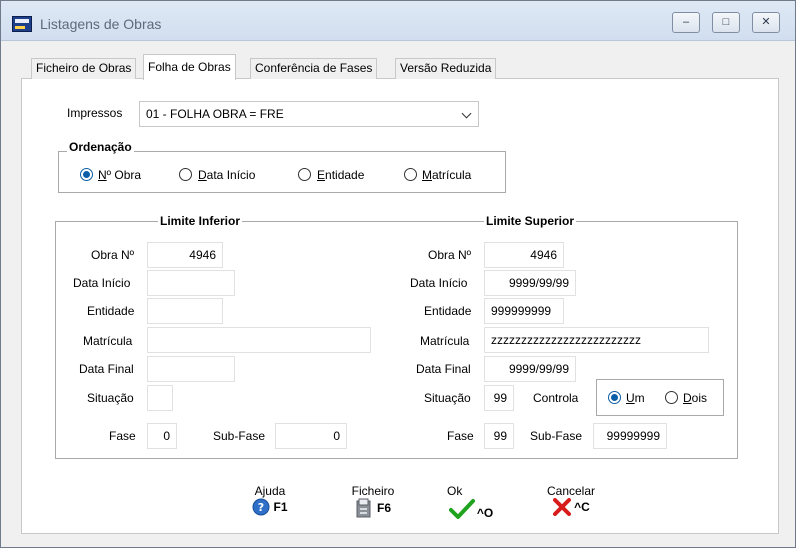 This screenshot has width=796, height=548. I want to click on sup-subfase-field: 99999999, so click(630, 436).